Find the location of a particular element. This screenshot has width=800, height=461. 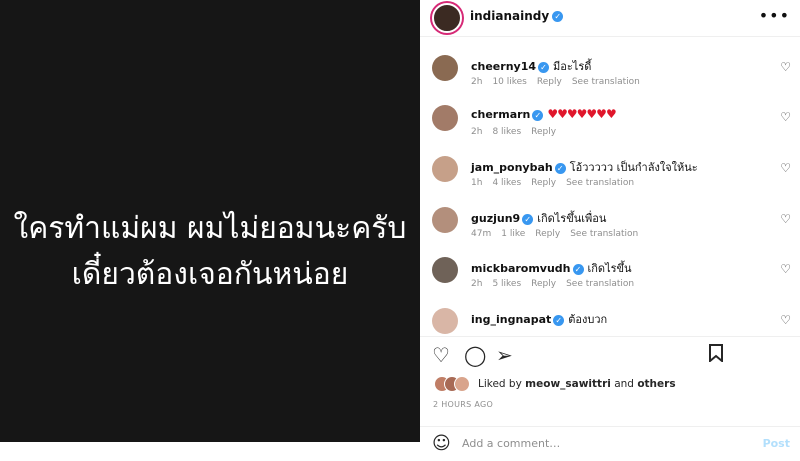

emoji-icon: ☺ is located at coordinates (441, 443).